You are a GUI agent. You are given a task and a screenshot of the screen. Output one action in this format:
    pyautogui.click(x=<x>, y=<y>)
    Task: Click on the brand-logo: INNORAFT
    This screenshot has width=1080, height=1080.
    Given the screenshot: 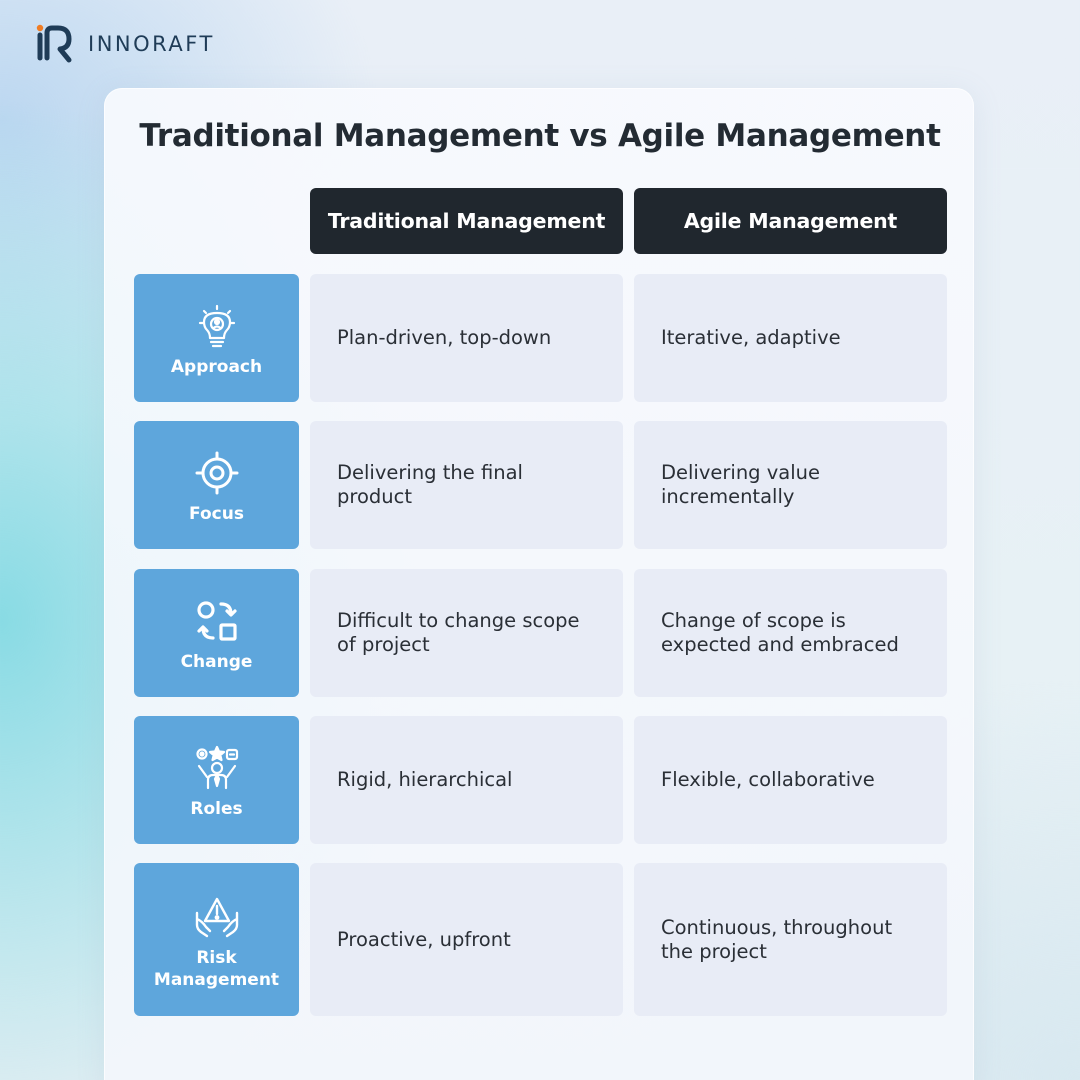 What is the action you would take?
    pyautogui.click(x=125, y=44)
    